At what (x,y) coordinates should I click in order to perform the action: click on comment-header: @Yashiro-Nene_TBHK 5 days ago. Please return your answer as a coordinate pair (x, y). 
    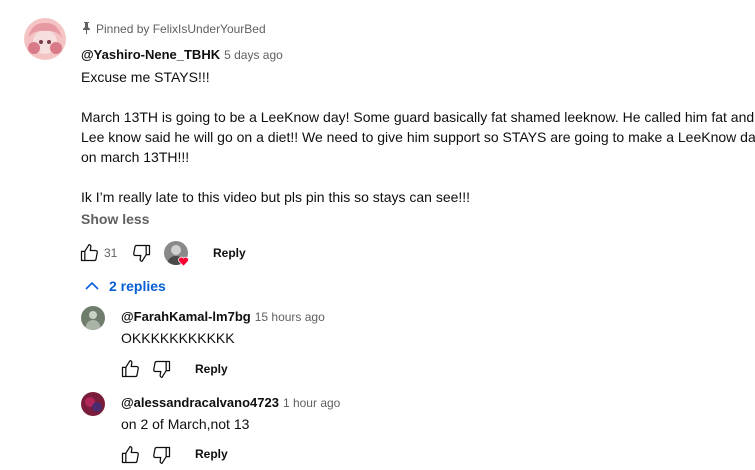
    Looking at the image, I should click on (182, 55).